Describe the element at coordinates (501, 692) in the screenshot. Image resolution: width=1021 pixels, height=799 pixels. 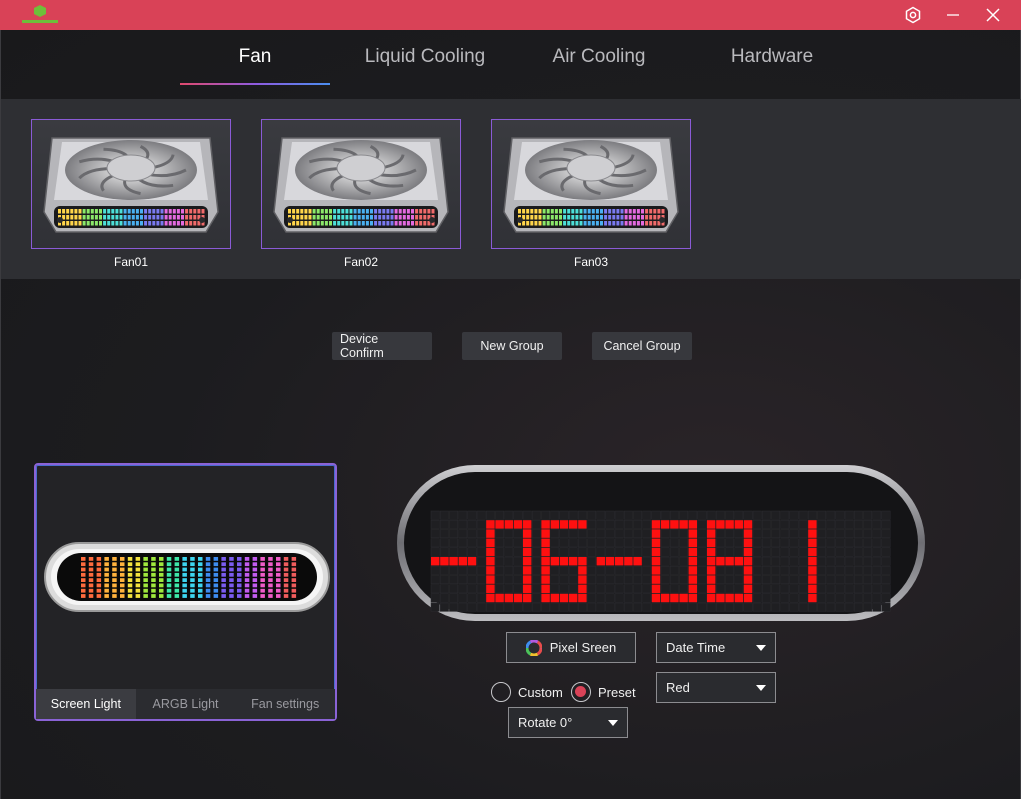
I see `custom-radio` at that location.